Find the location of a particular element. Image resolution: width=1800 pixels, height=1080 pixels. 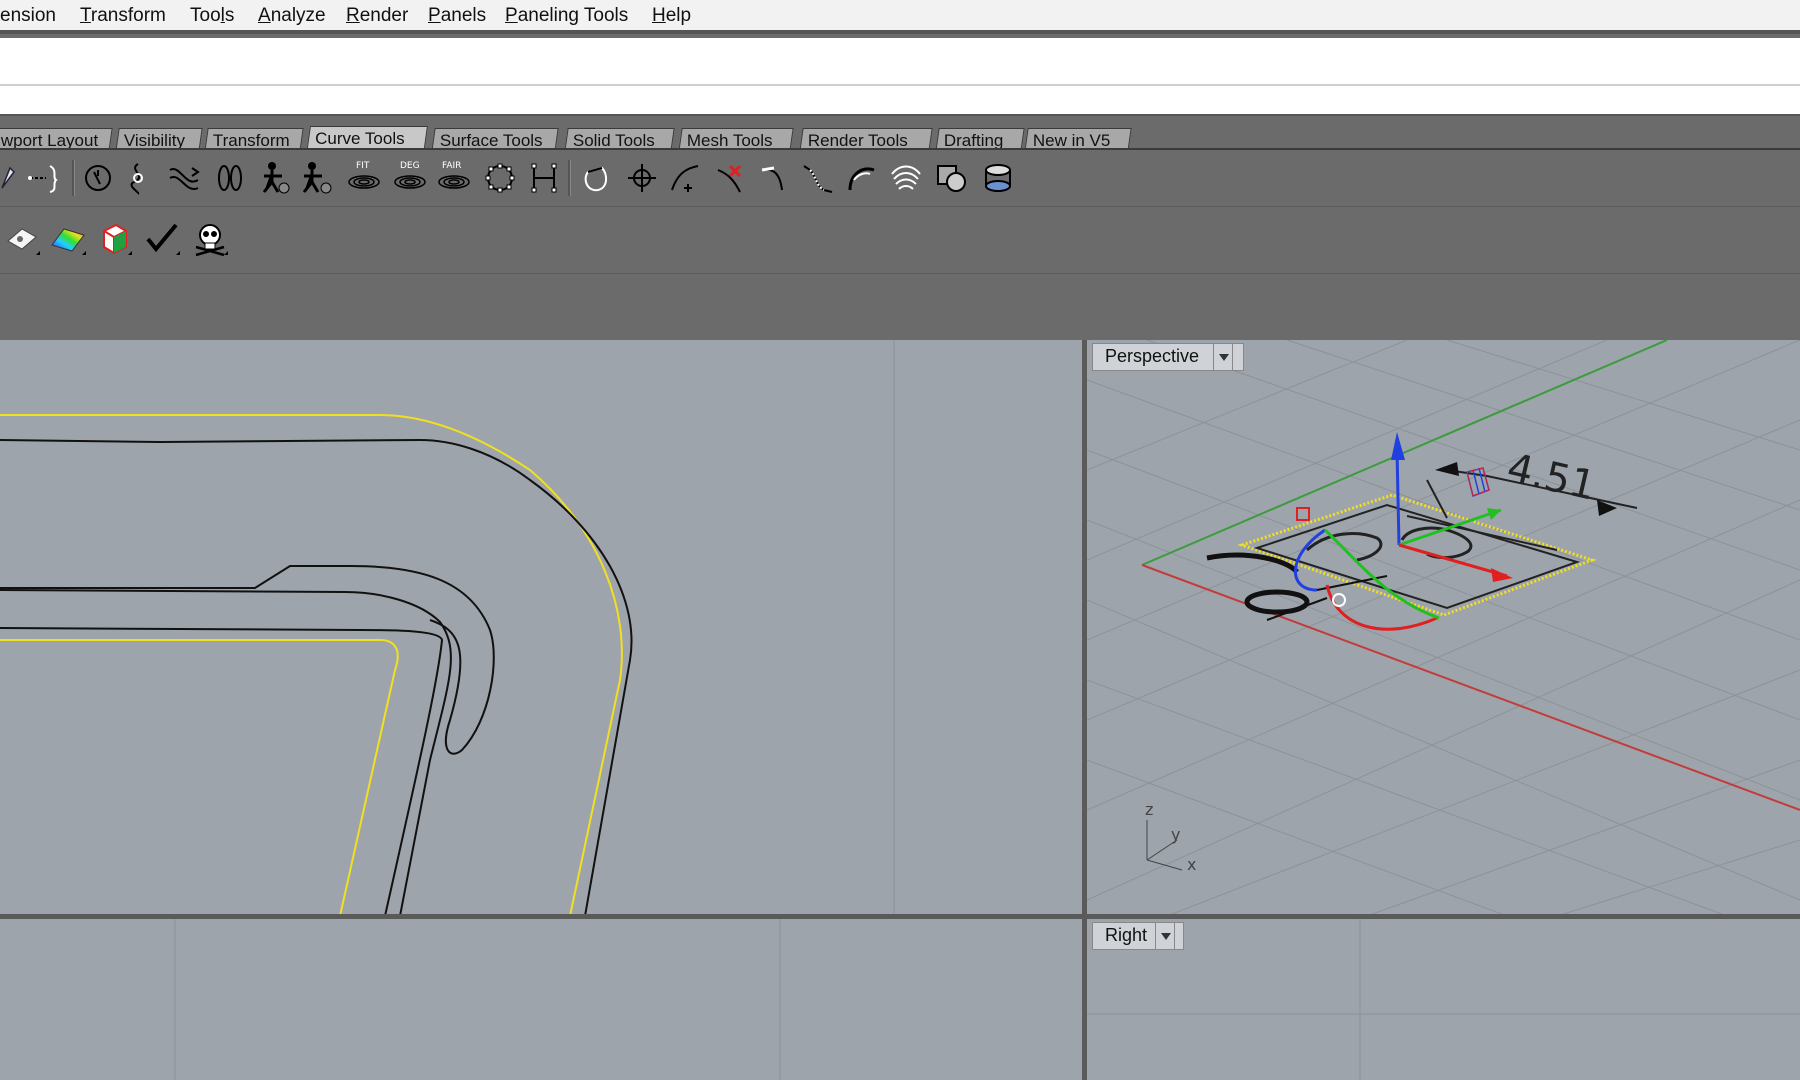

menu-accel: T is located at coordinates (85, 15).